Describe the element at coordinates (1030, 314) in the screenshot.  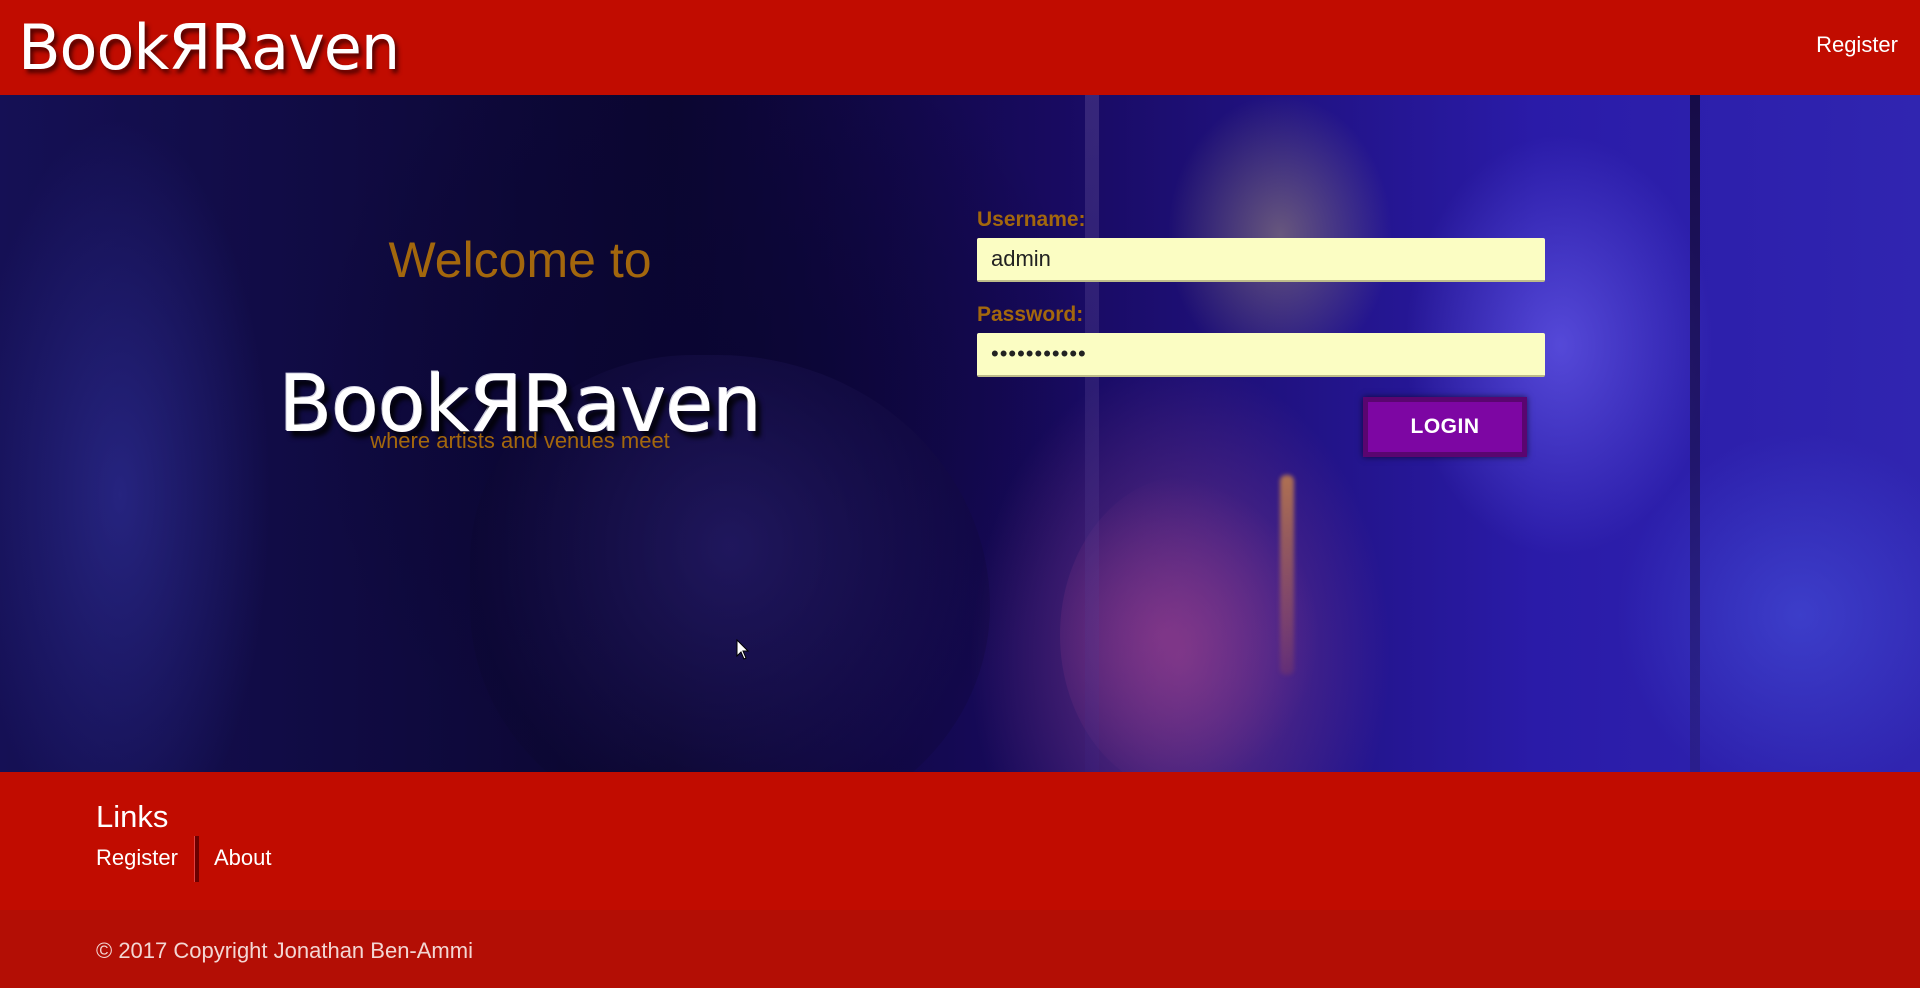
I see `password-label: Password:` at that location.